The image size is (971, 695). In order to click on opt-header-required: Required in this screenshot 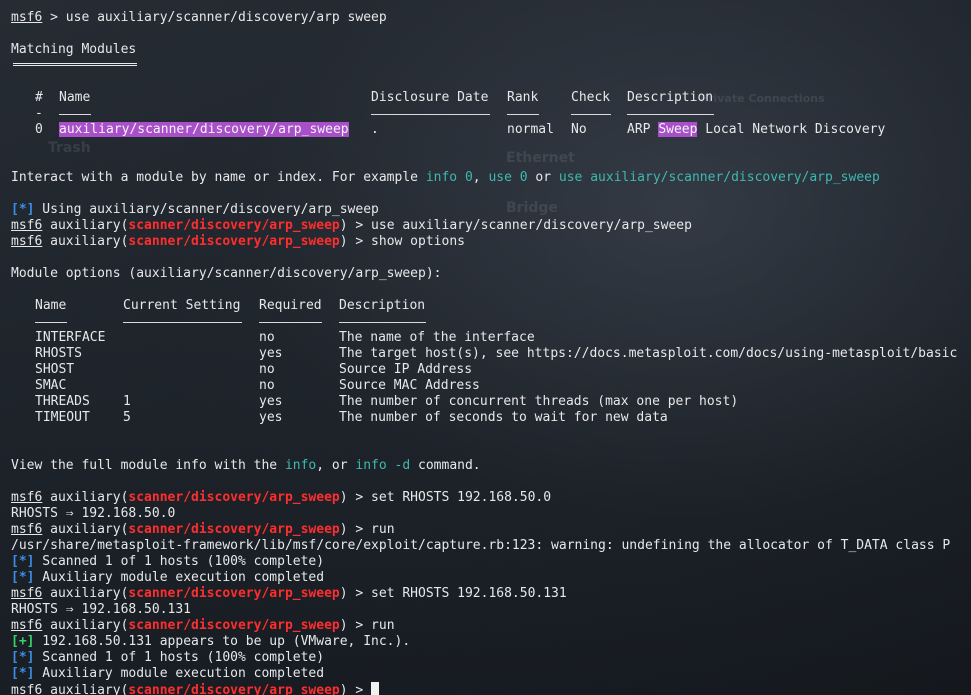, I will do `click(290, 305)`.